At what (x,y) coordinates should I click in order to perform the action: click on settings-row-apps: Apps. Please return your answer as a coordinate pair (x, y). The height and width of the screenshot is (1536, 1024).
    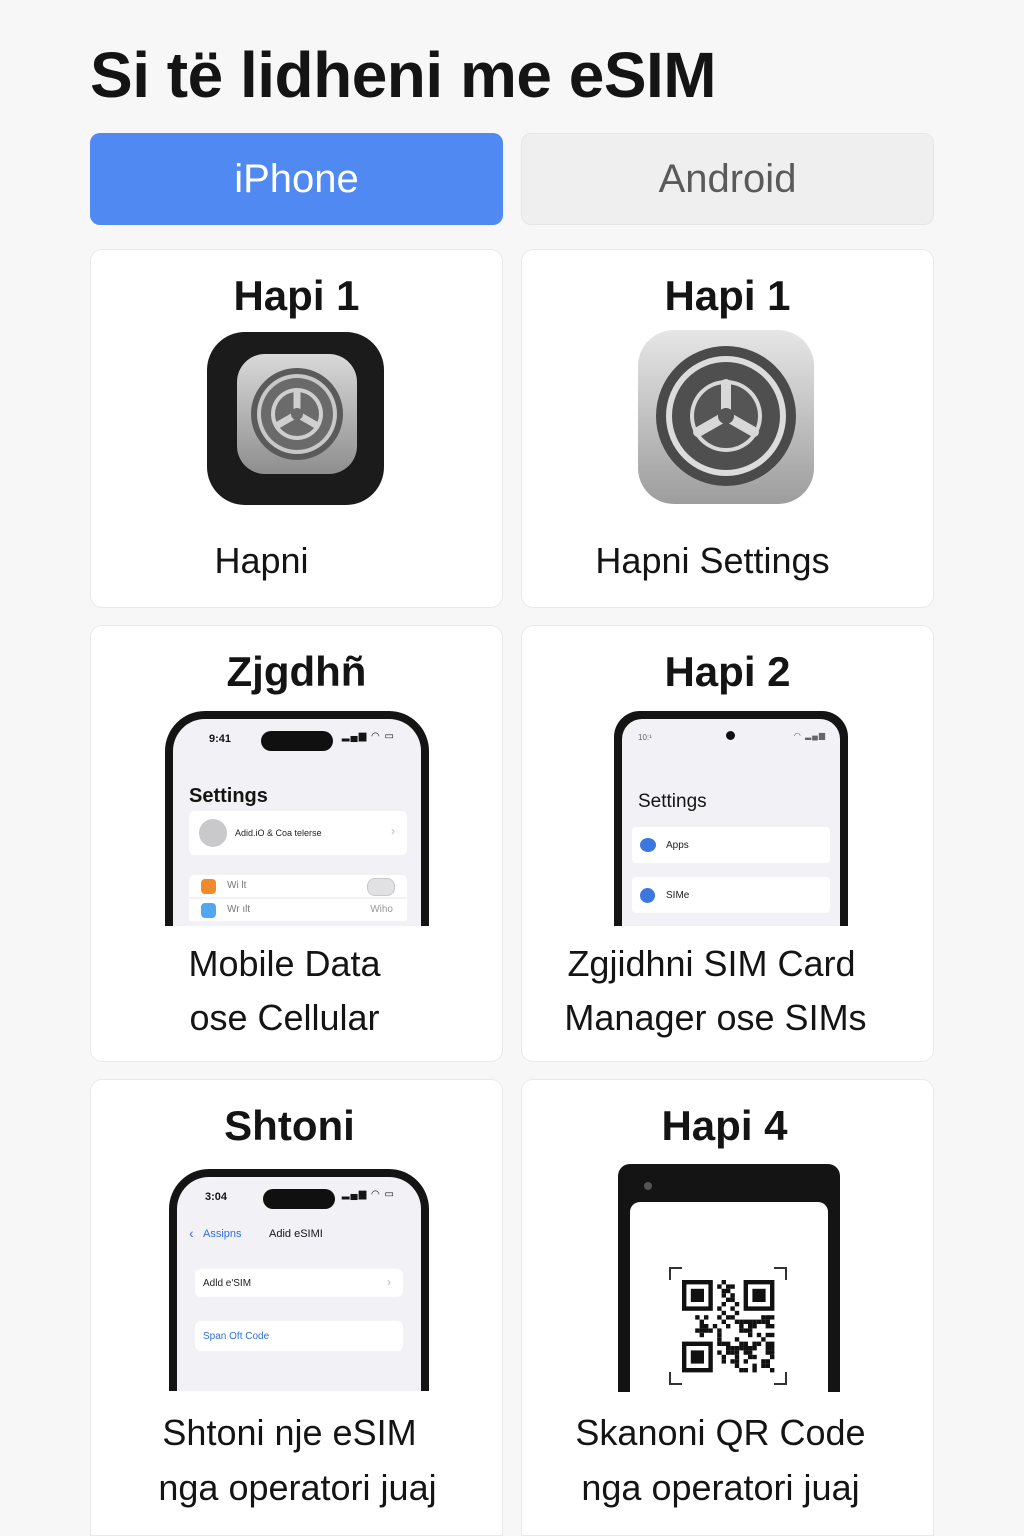
    Looking at the image, I should click on (731, 845).